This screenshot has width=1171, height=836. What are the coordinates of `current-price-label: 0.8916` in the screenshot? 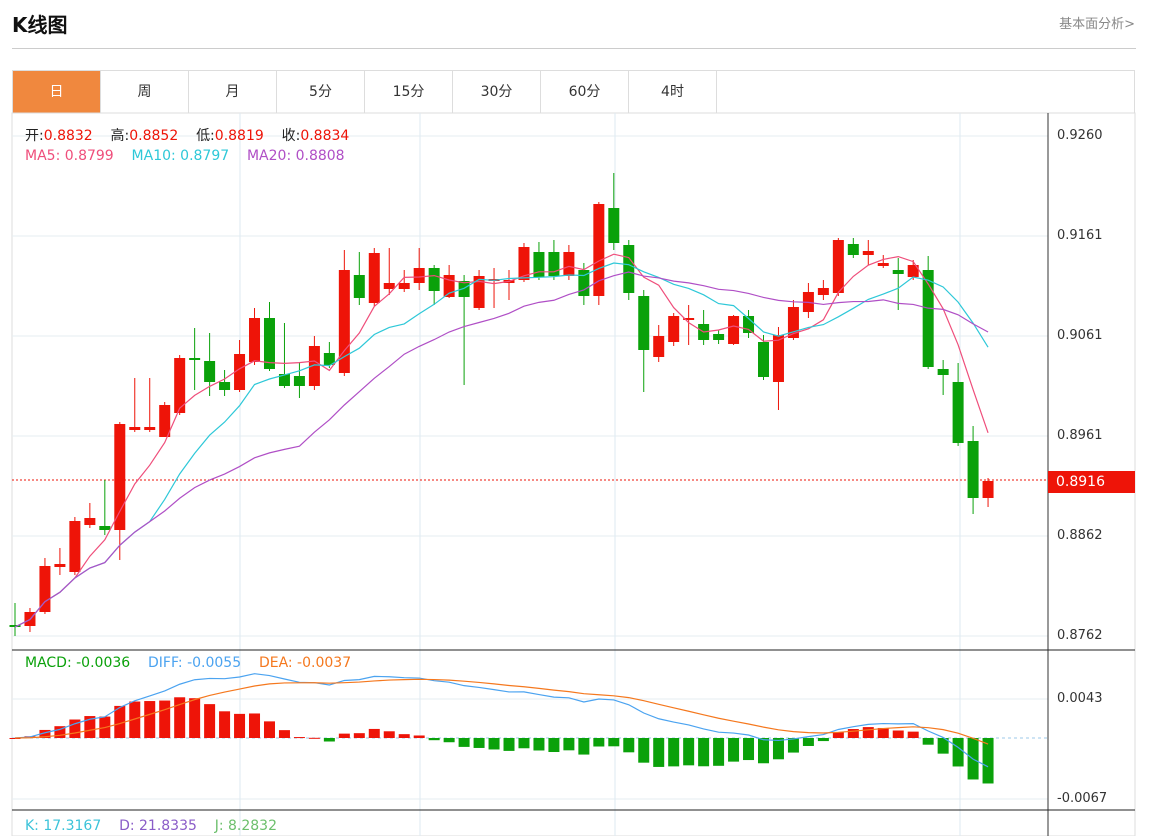 It's located at (1091, 482).